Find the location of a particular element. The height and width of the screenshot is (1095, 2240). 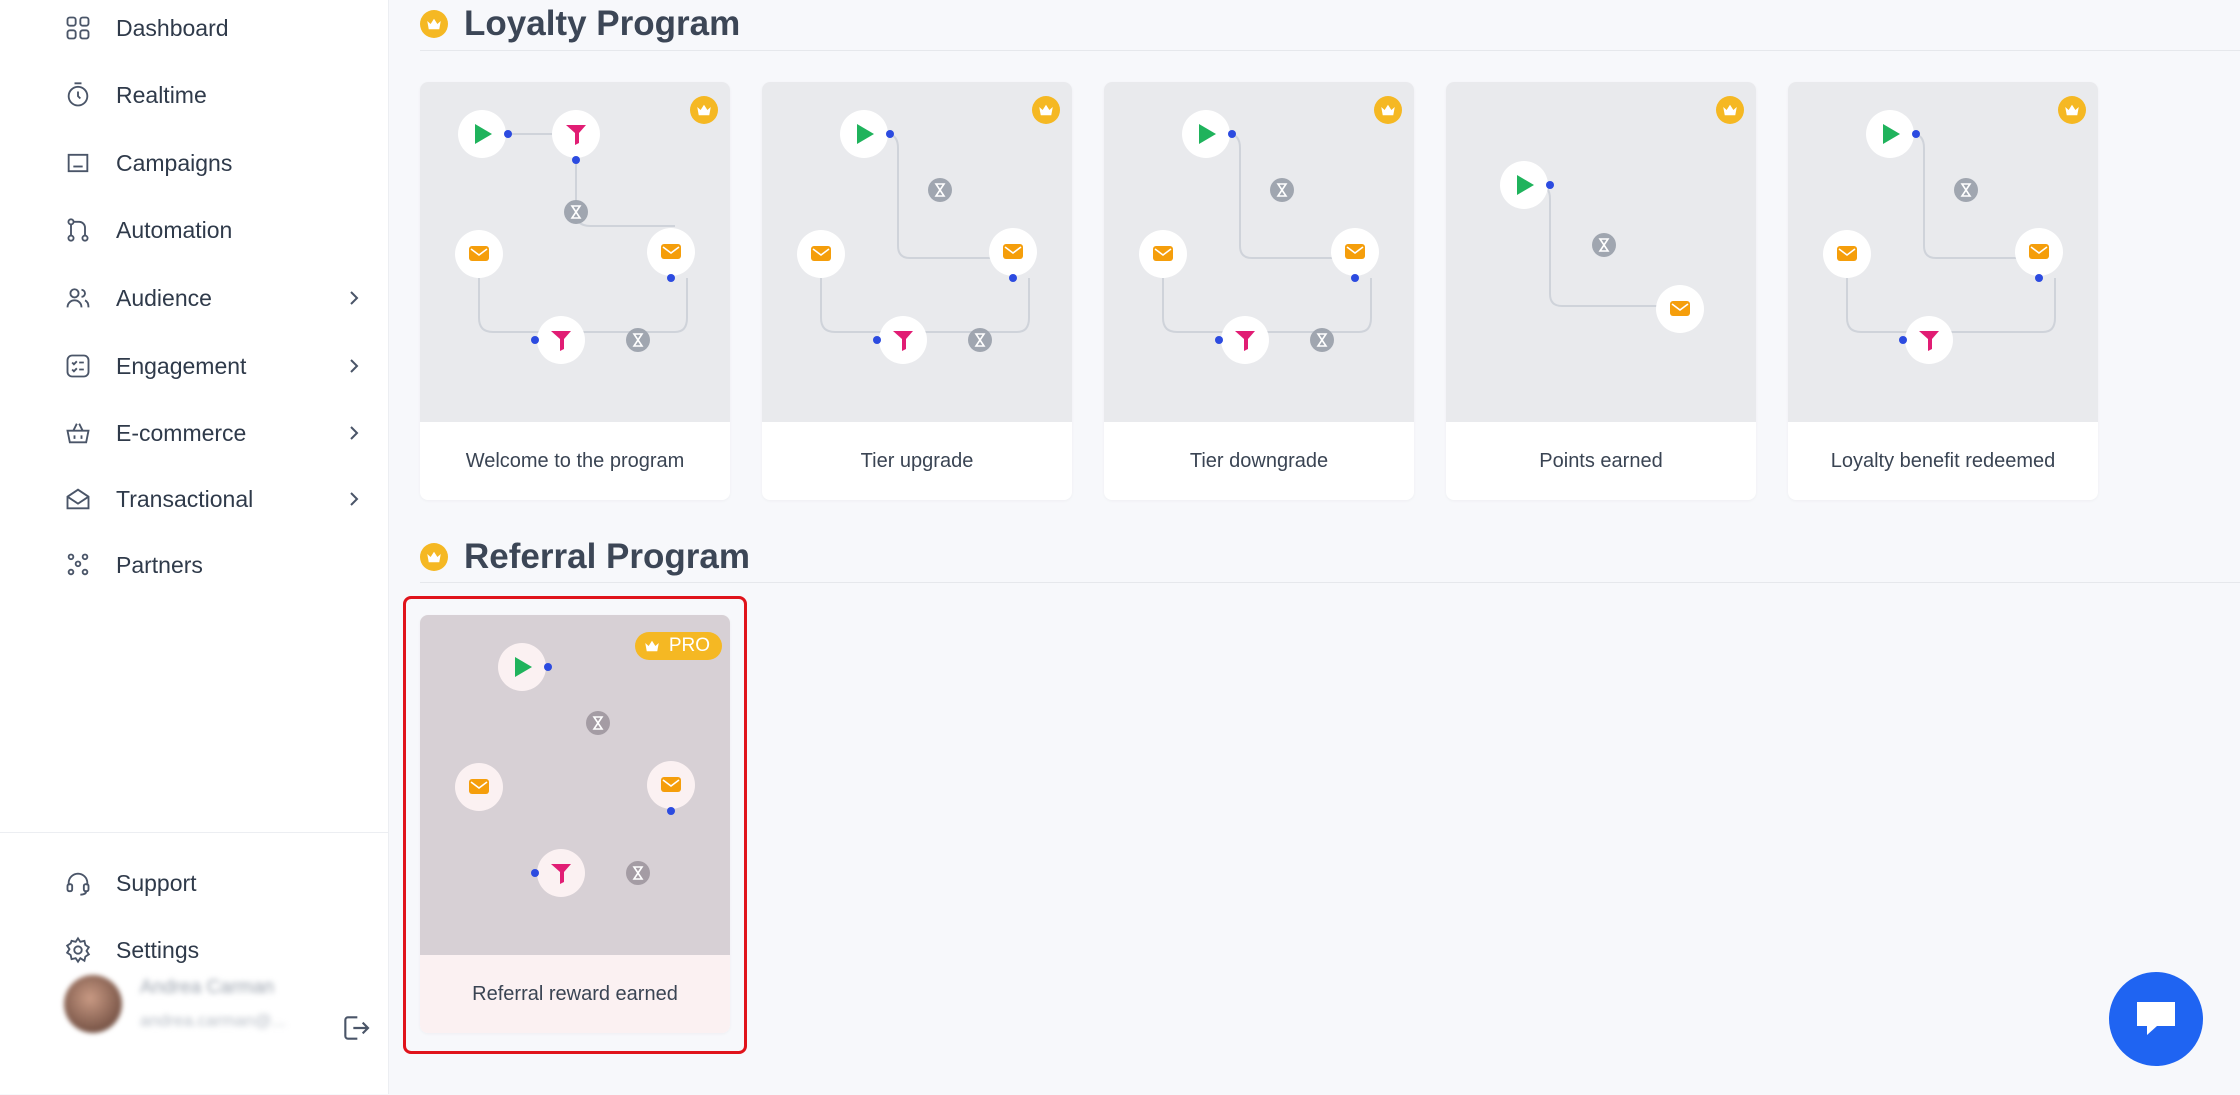

template-card-points-earned: Points earned is located at coordinates (1601, 291).